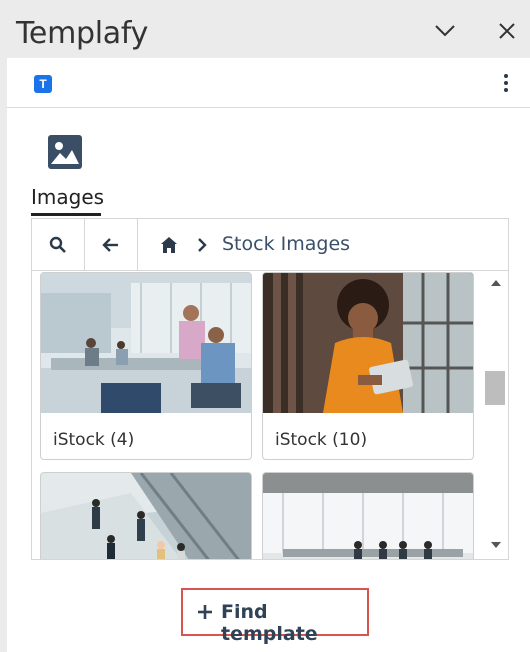 The height and width of the screenshot is (652, 530). What do you see at coordinates (495, 415) in the screenshot?
I see `scrollbar` at bounding box center [495, 415].